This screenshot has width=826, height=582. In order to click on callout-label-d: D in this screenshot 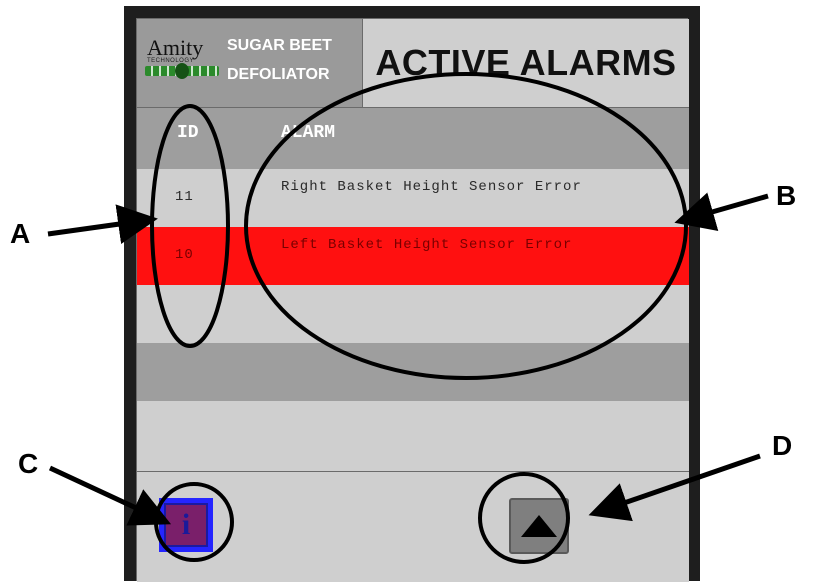, I will do `click(782, 445)`.